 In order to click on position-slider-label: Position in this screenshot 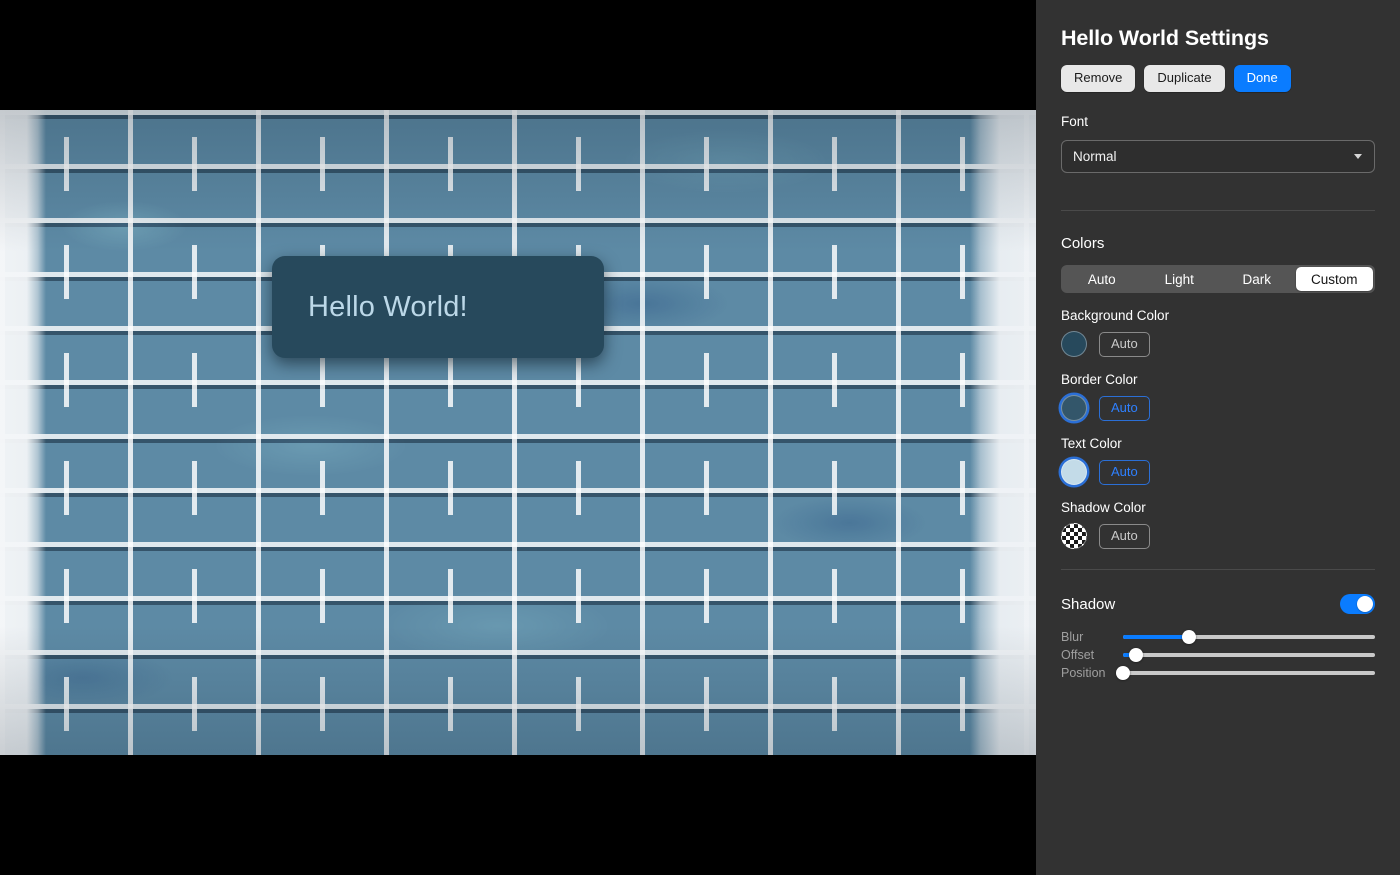, I will do `click(1083, 673)`.